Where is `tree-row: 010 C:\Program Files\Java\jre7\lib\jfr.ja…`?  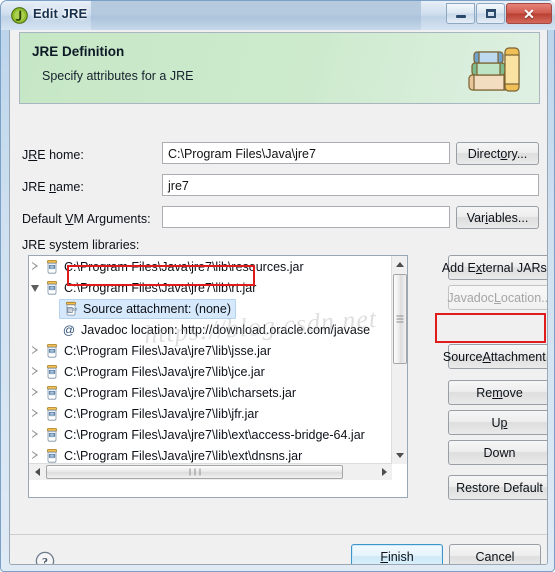 tree-row: 010 C:\Program Files\Java\jre7\lib\jfr.ja… is located at coordinates (210, 413).